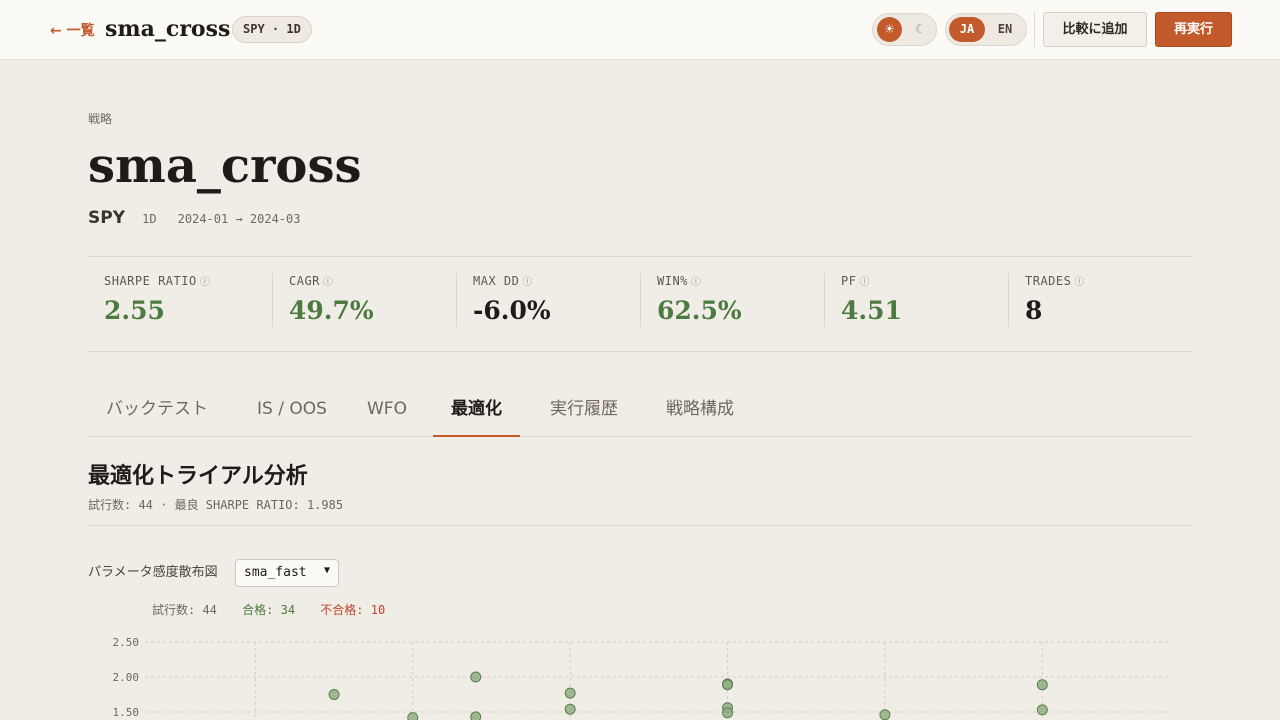  What do you see at coordinates (272, 29) in the screenshot?
I see `symbol-timeframe-chip: SPY · 1D` at bounding box center [272, 29].